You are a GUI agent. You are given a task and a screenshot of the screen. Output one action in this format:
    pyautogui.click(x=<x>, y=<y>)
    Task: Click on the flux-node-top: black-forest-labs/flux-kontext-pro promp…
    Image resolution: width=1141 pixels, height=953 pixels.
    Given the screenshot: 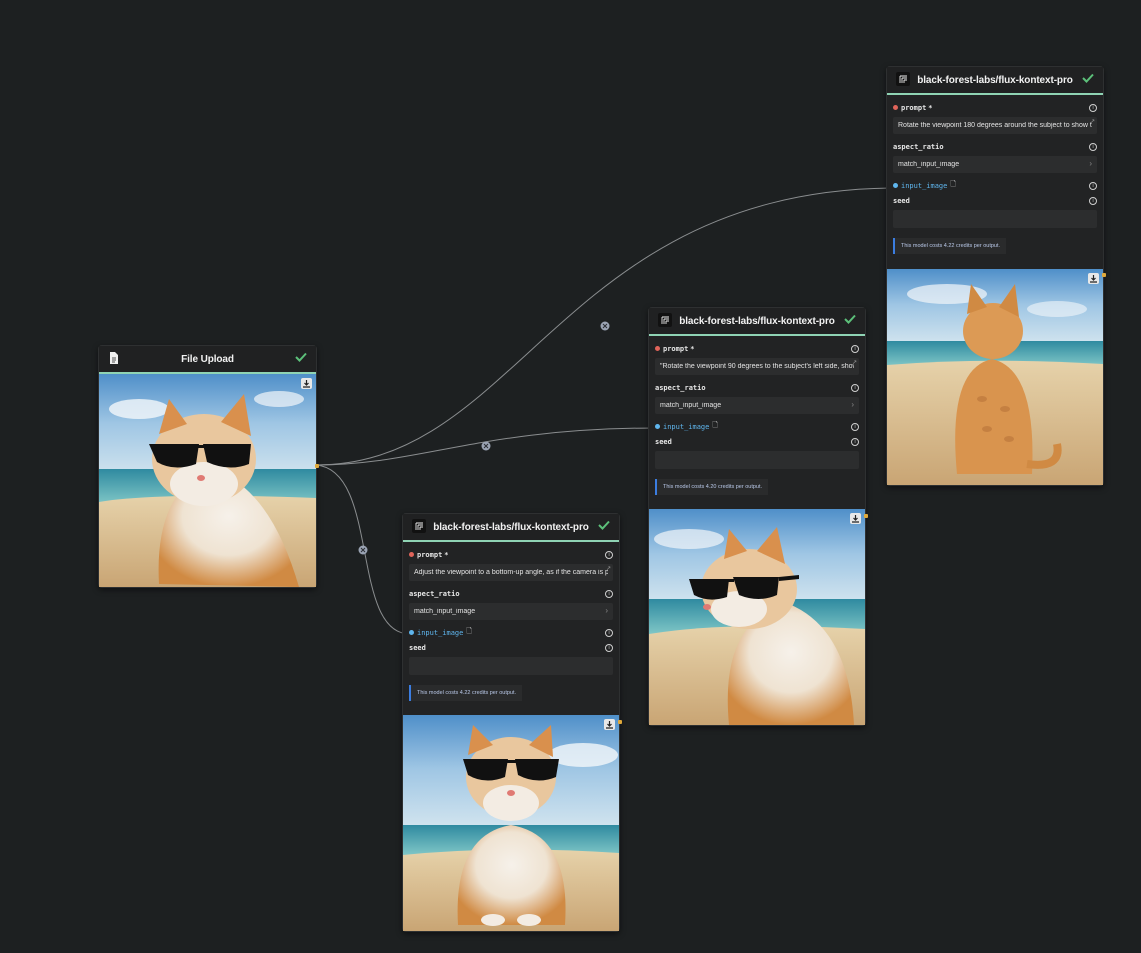 What is the action you would take?
    pyautogui.click(x=996, y=276)
    